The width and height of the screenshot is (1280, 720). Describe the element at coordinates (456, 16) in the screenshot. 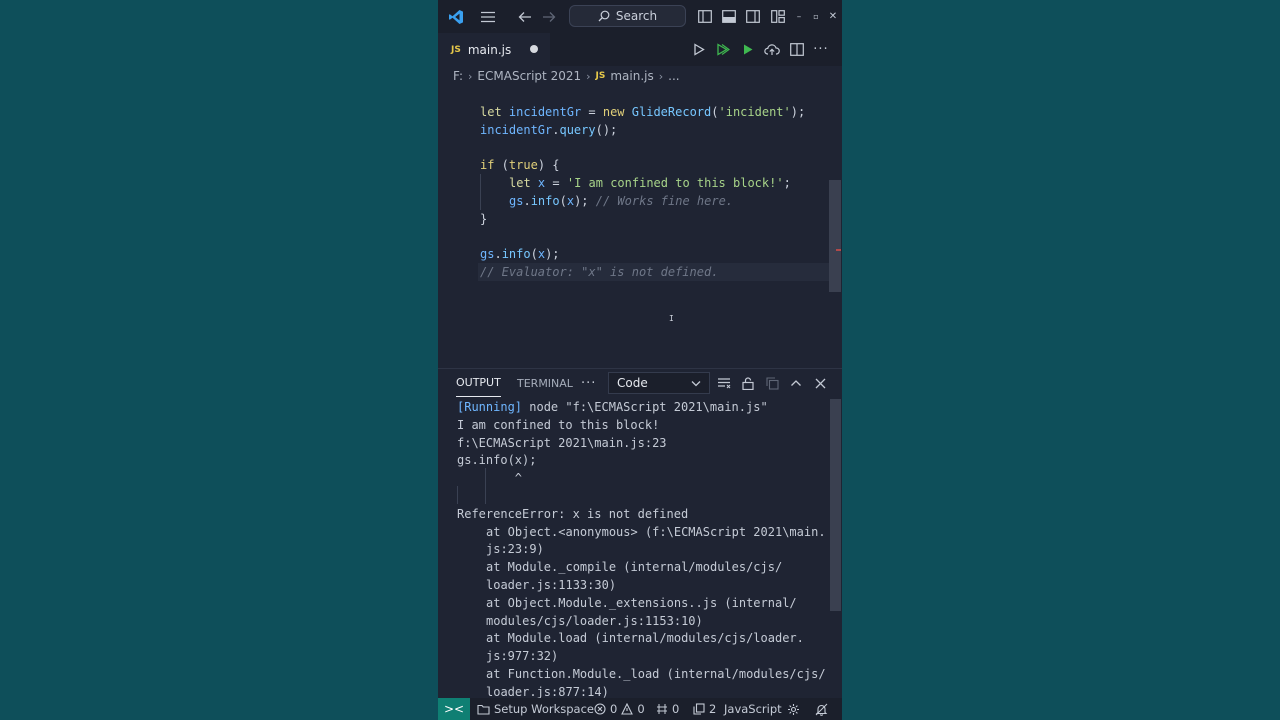

I see `vscode-logo-icon` at that location.